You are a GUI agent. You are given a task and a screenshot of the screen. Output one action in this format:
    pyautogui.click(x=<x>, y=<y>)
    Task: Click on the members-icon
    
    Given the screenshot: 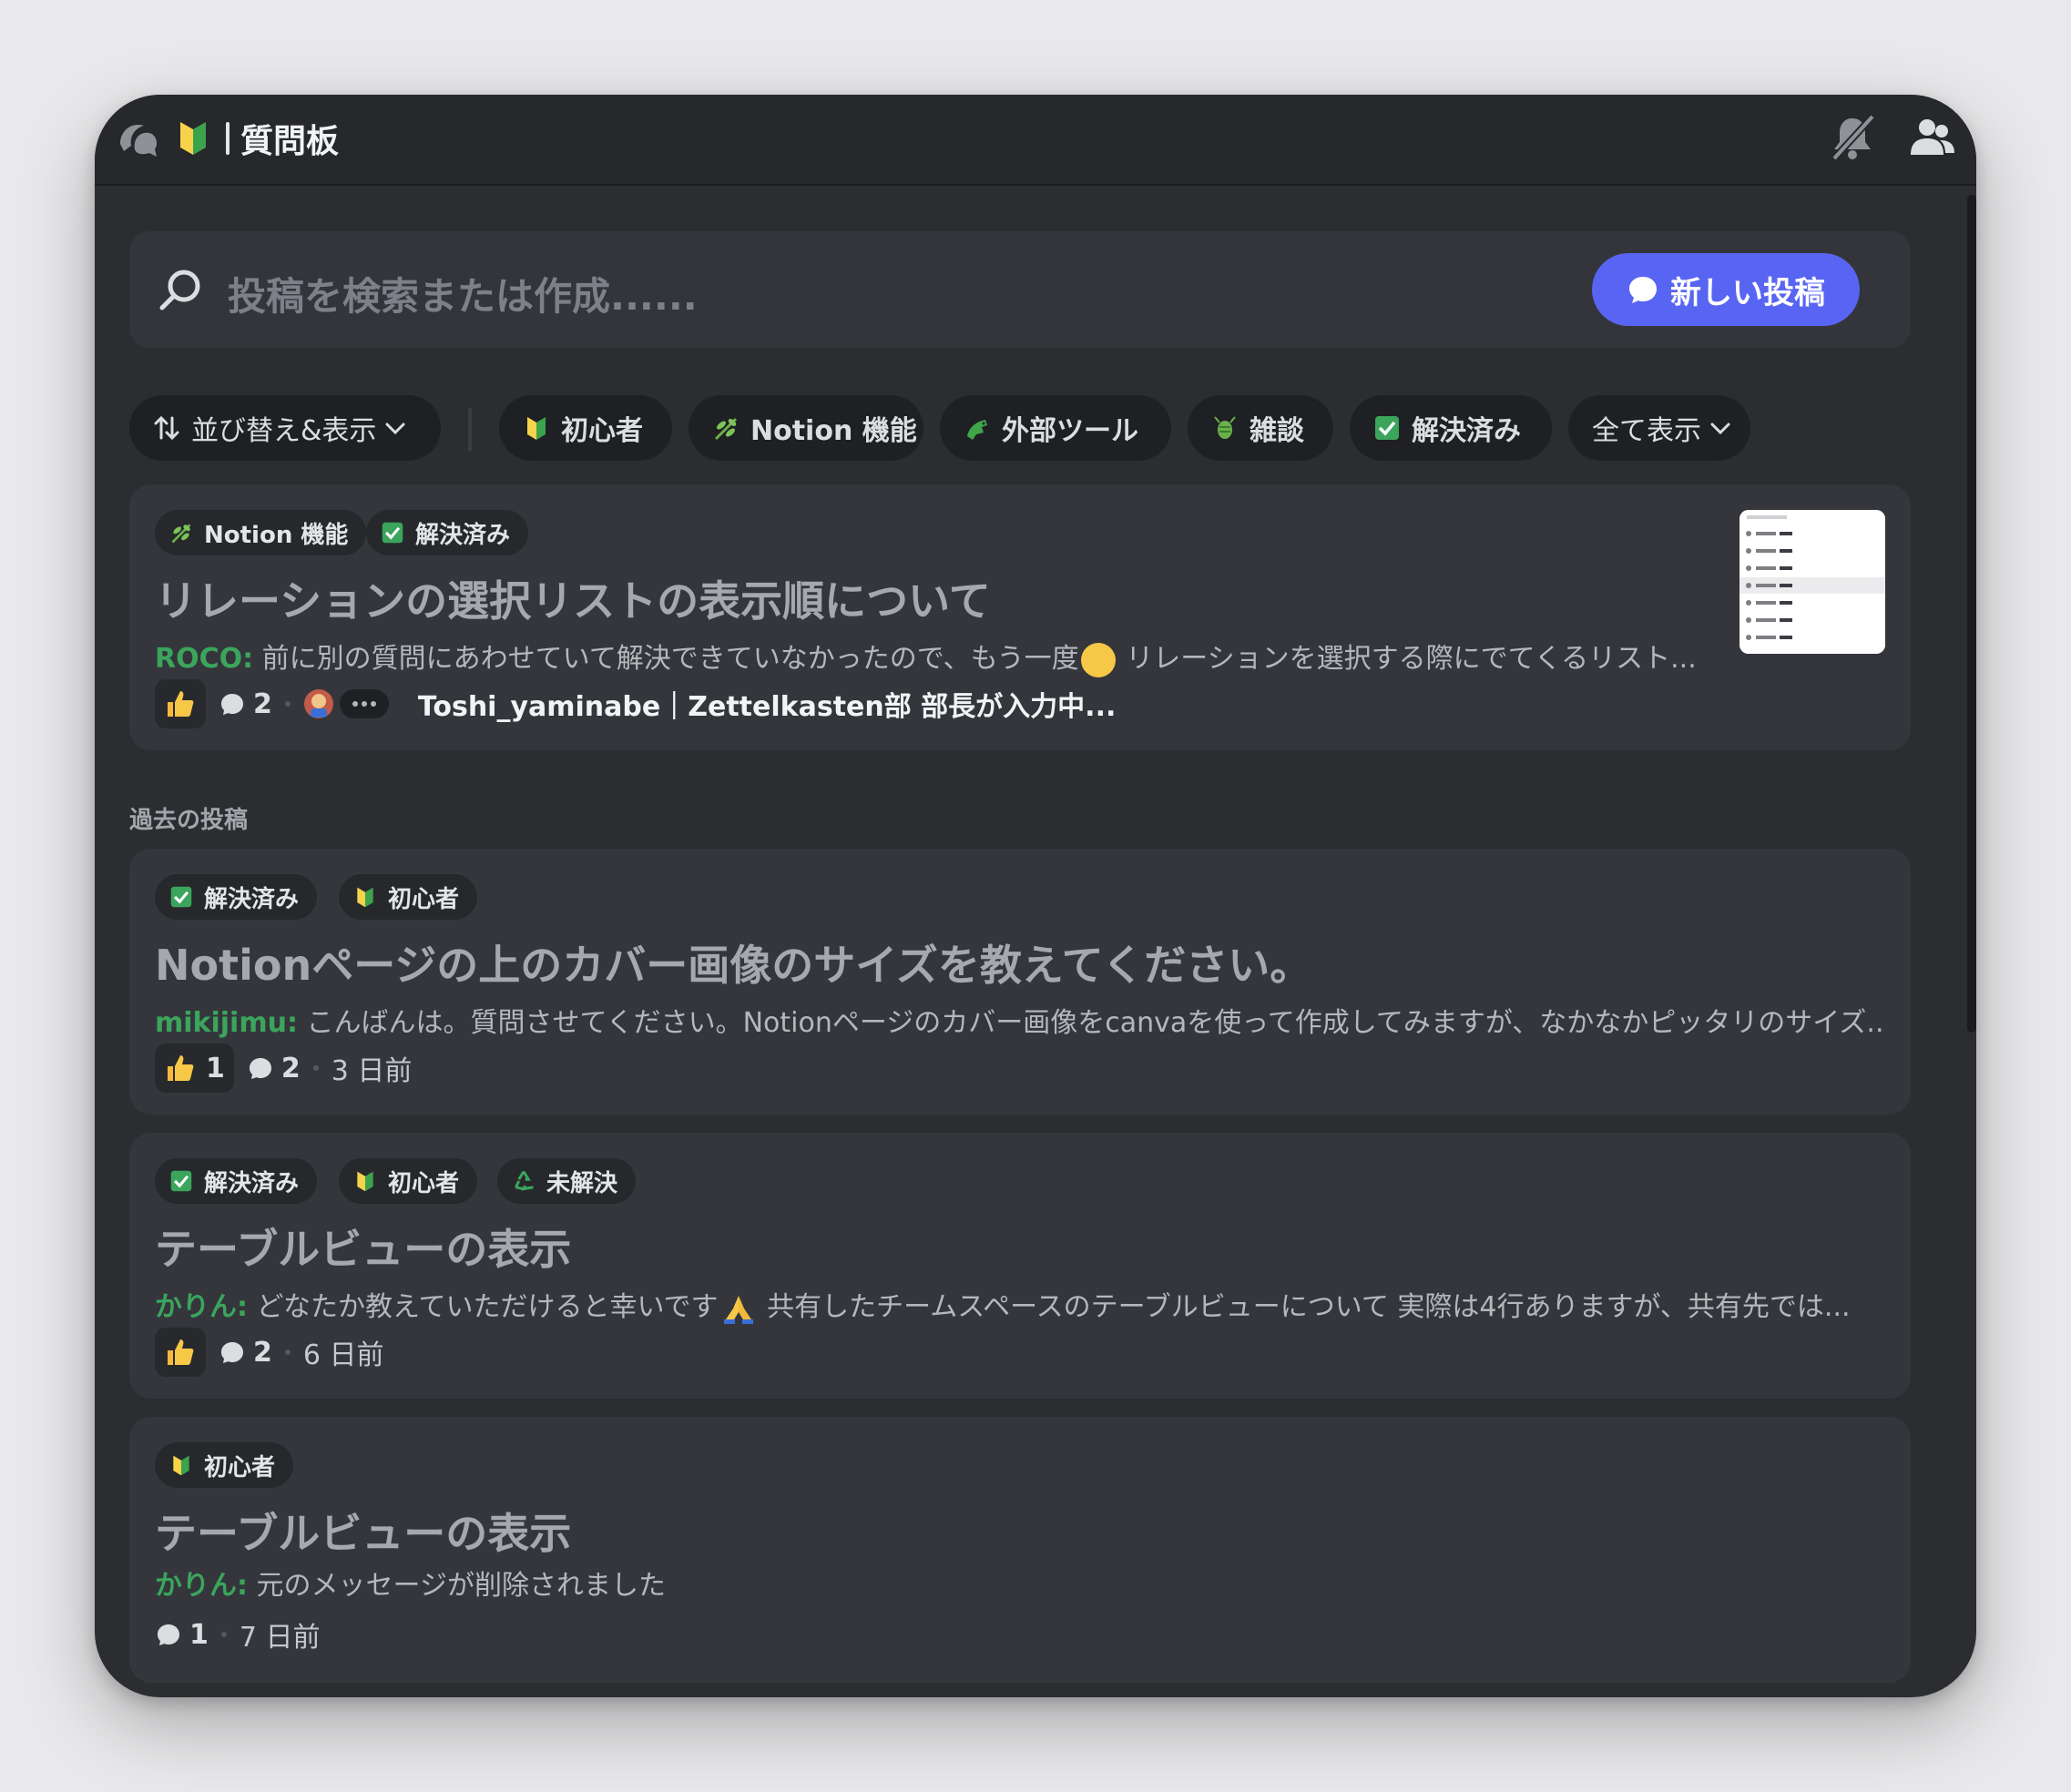 What is the action you would take?
    pyautogui.click(x=1933, y=138)
    